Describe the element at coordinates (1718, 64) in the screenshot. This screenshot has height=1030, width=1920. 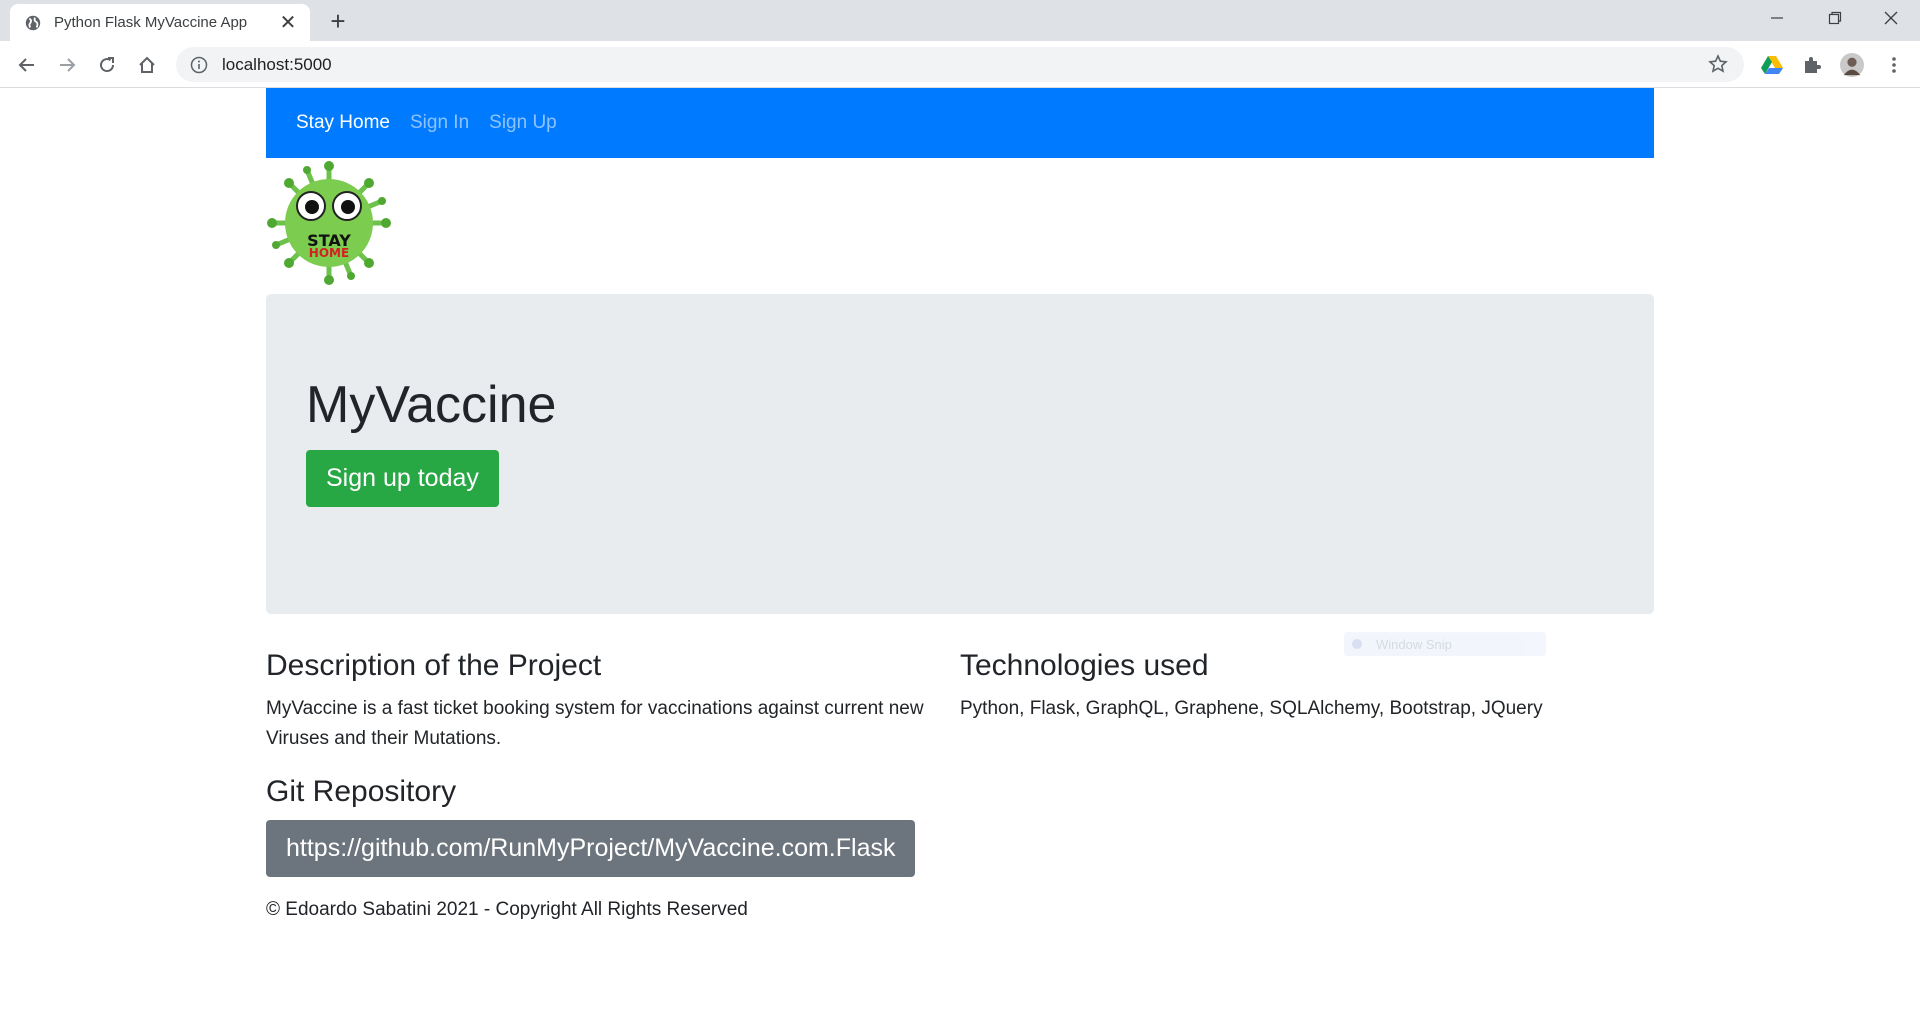
I see `bookmark-star-icon` at that location.